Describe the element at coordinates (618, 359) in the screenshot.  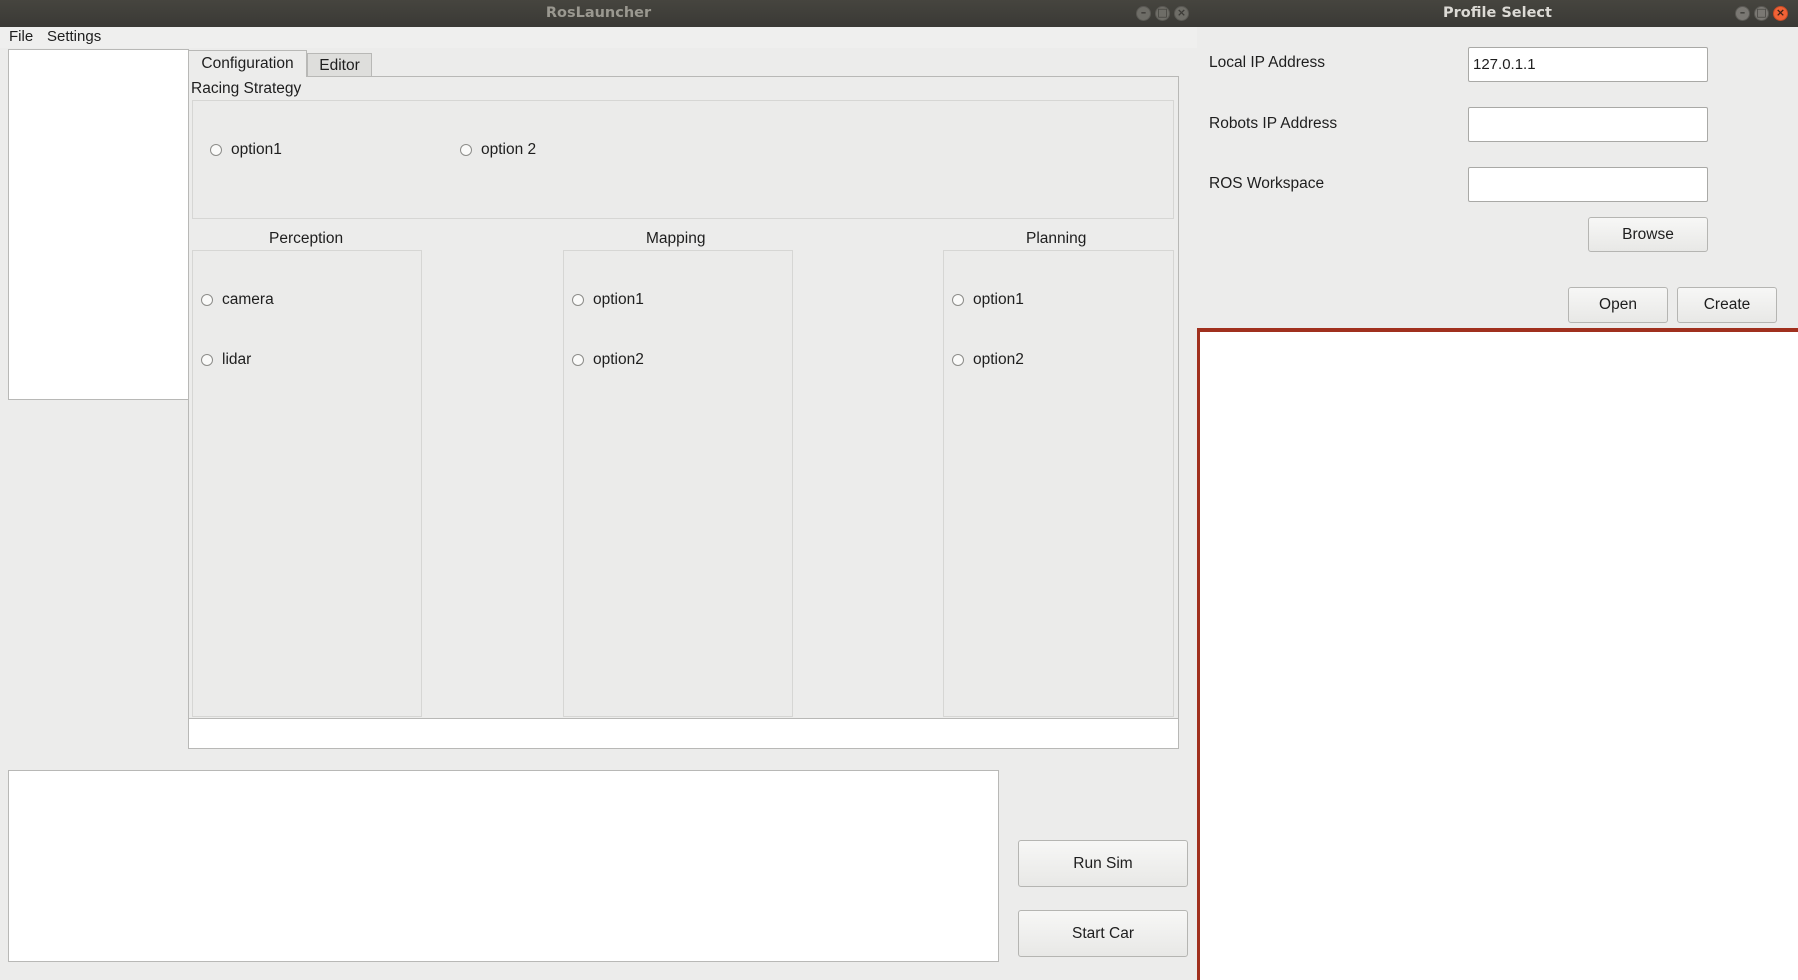
I see `mapping-option2-label: option2` at that location.